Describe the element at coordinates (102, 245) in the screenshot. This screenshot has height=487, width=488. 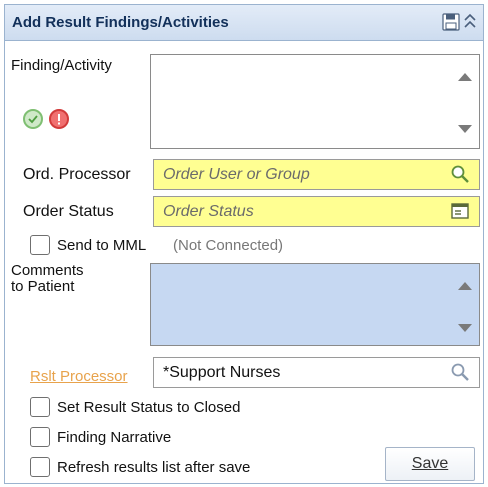
I see `send-to-mml-label: Send to MML` at that location.